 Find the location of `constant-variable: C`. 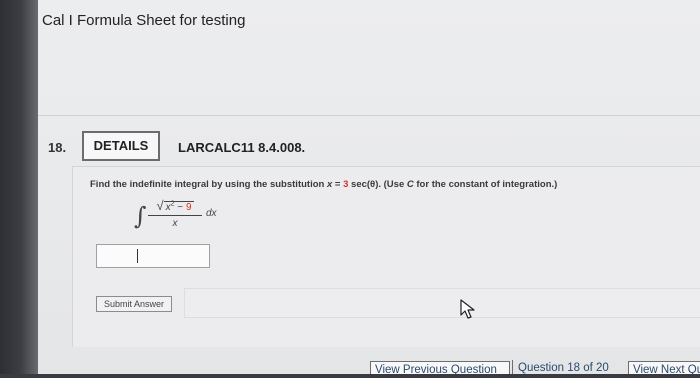

constant-variable: C is located at coordinates (410, 184).